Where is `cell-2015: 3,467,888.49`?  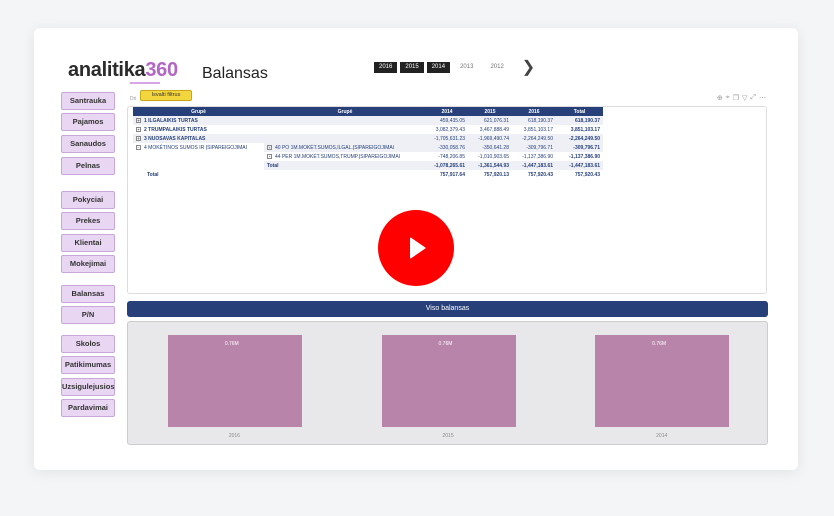 cell-2015: 3,467,888.49 is located at coordinates (494, 129).